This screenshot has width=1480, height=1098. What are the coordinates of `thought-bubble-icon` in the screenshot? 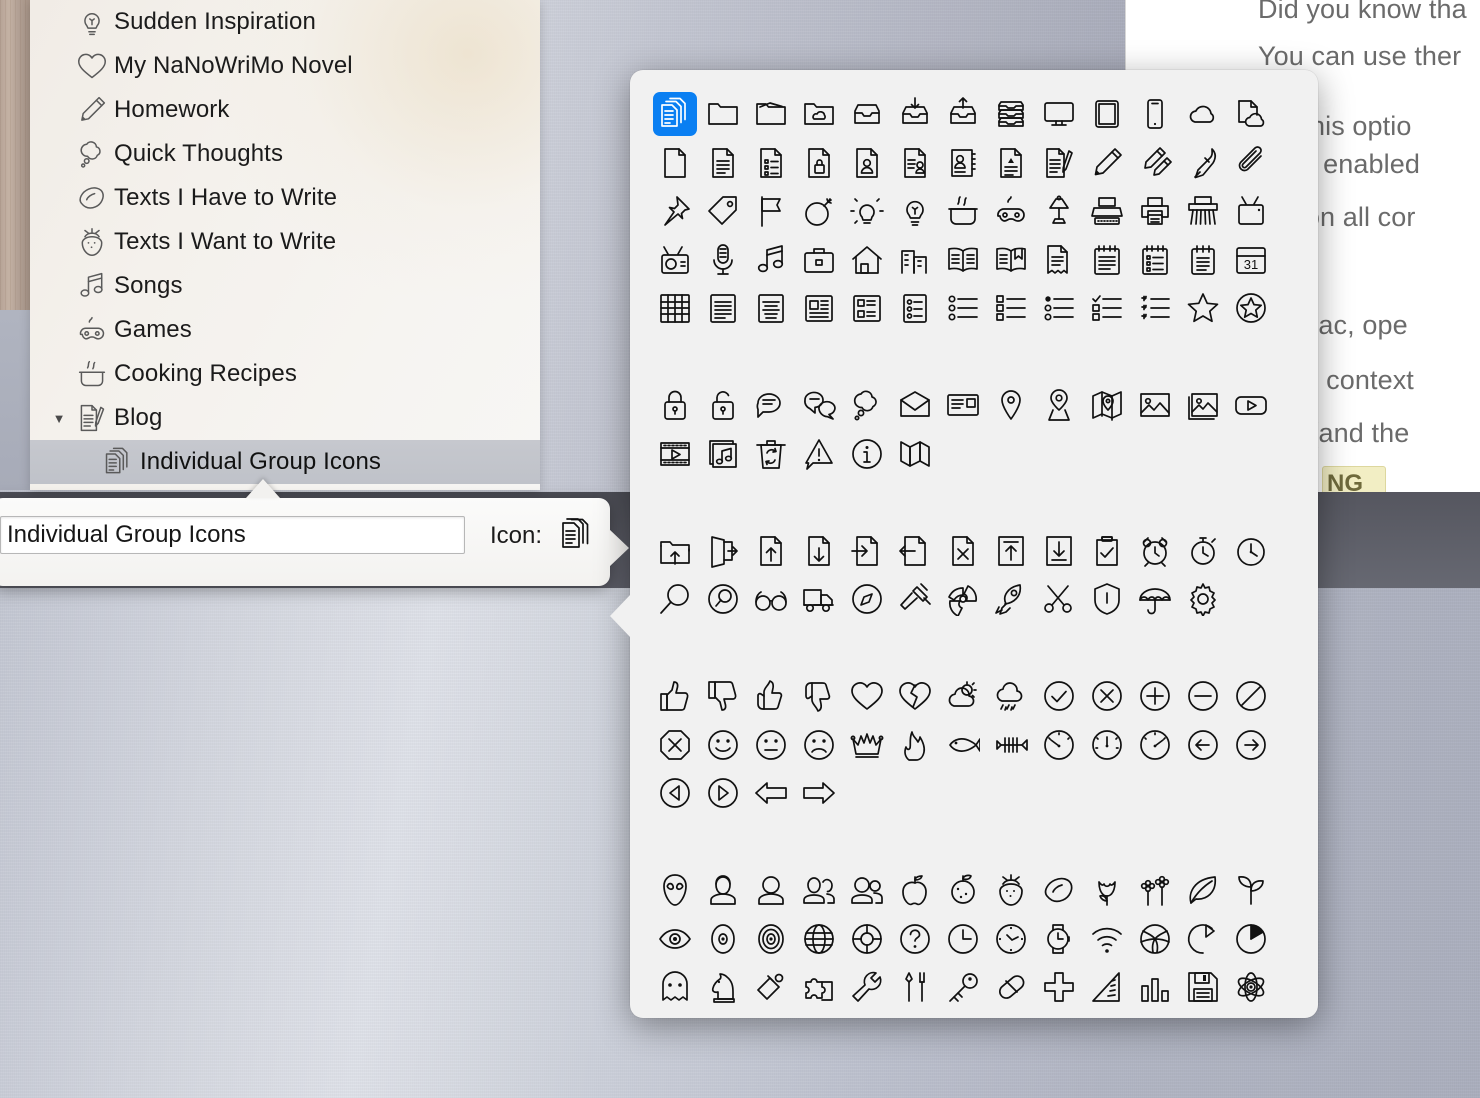 It's located at (867, 405).